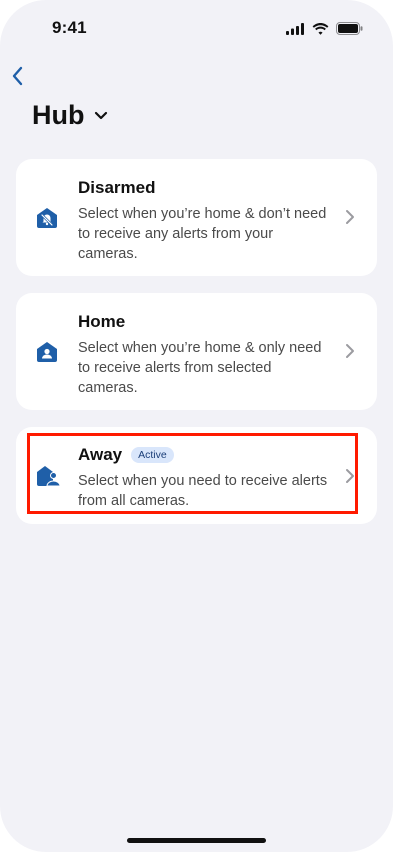 This screenshot has height=852, width=393. I want to click on chevron-left-icon, so click(17, 76).